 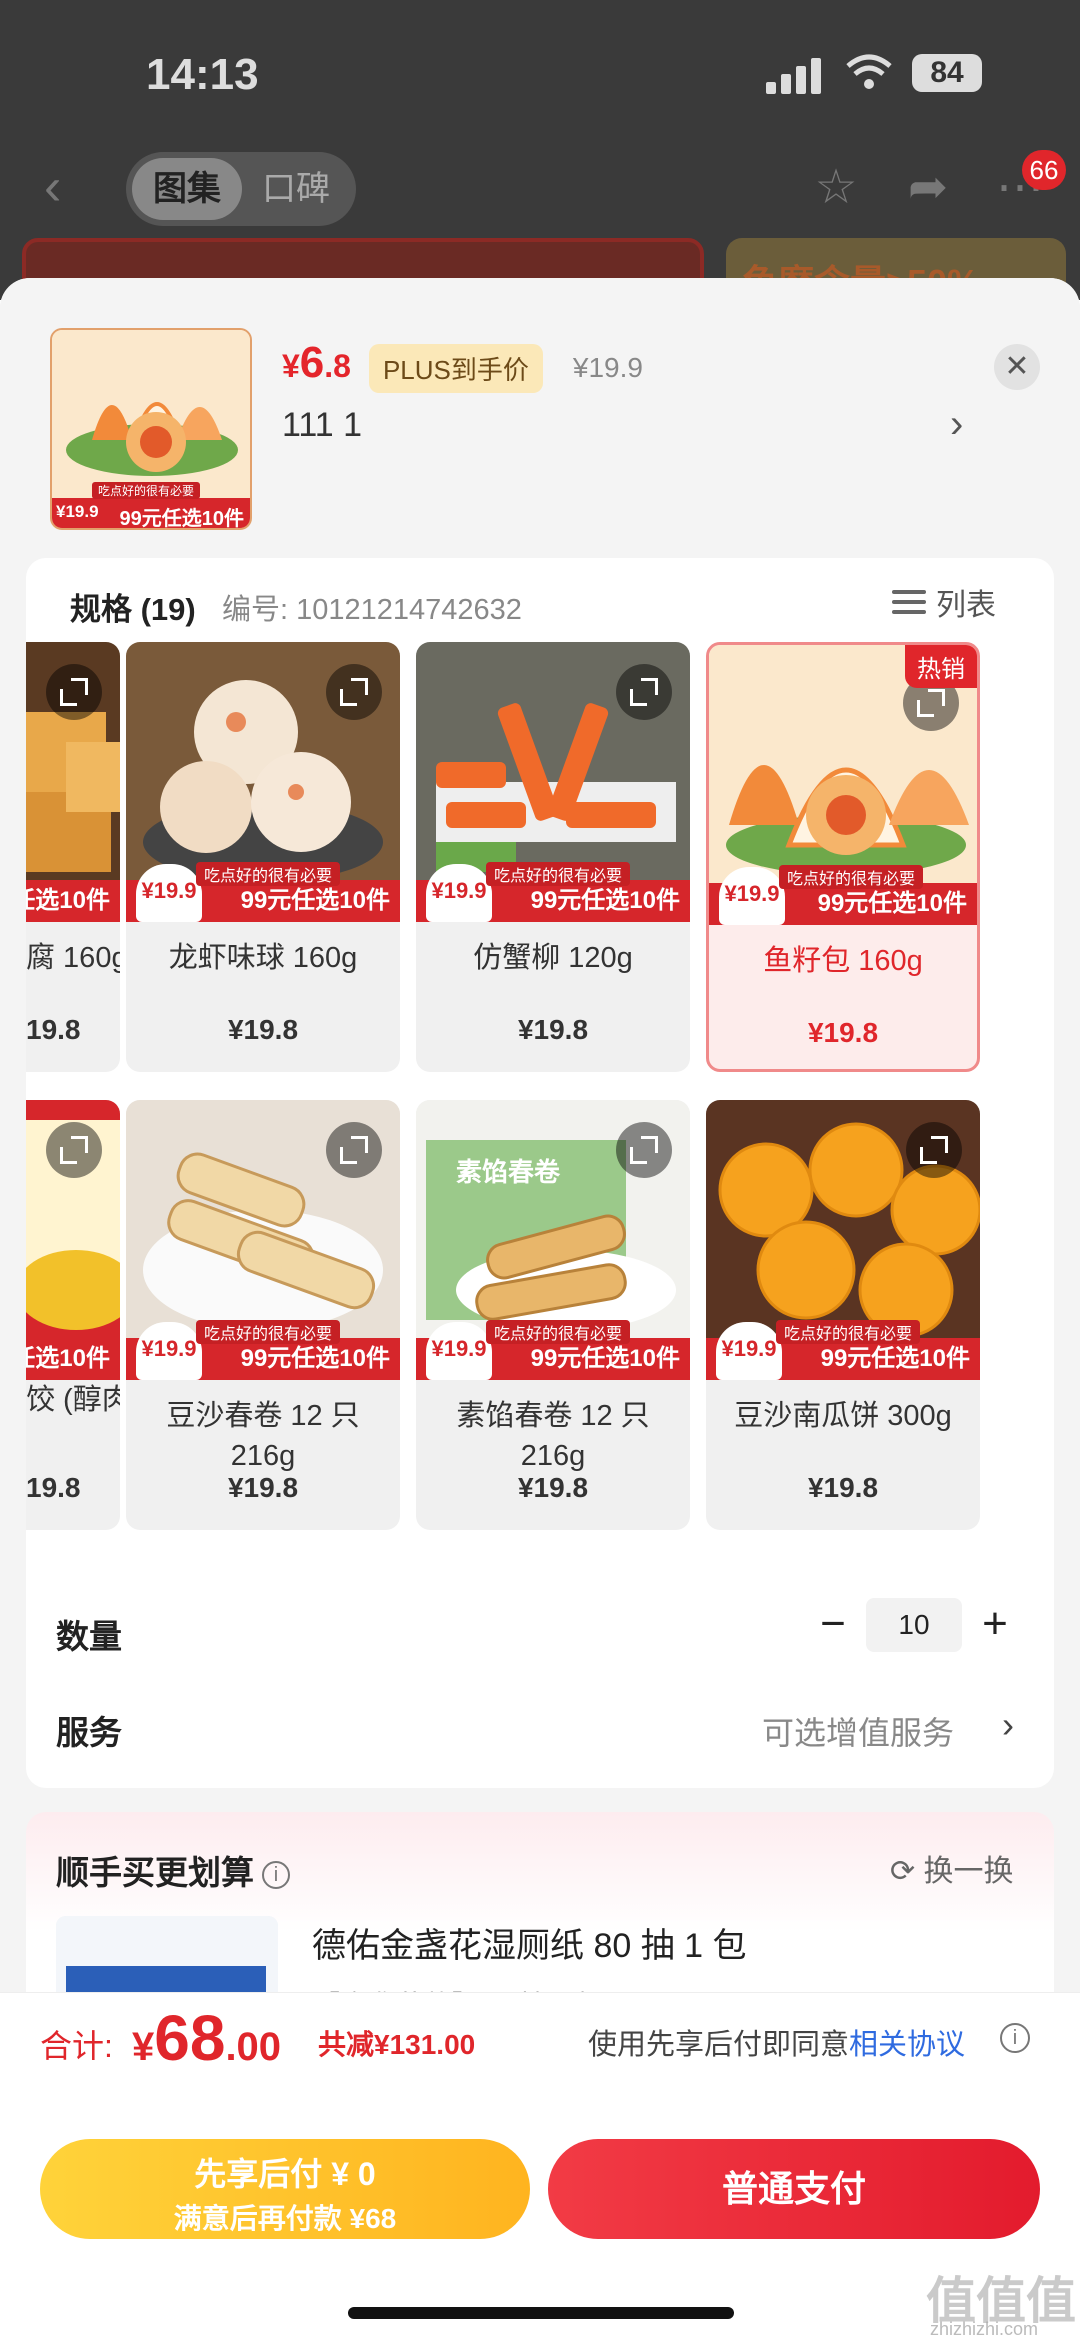 I want to click on signal-icon, so click(x=795, y=76).